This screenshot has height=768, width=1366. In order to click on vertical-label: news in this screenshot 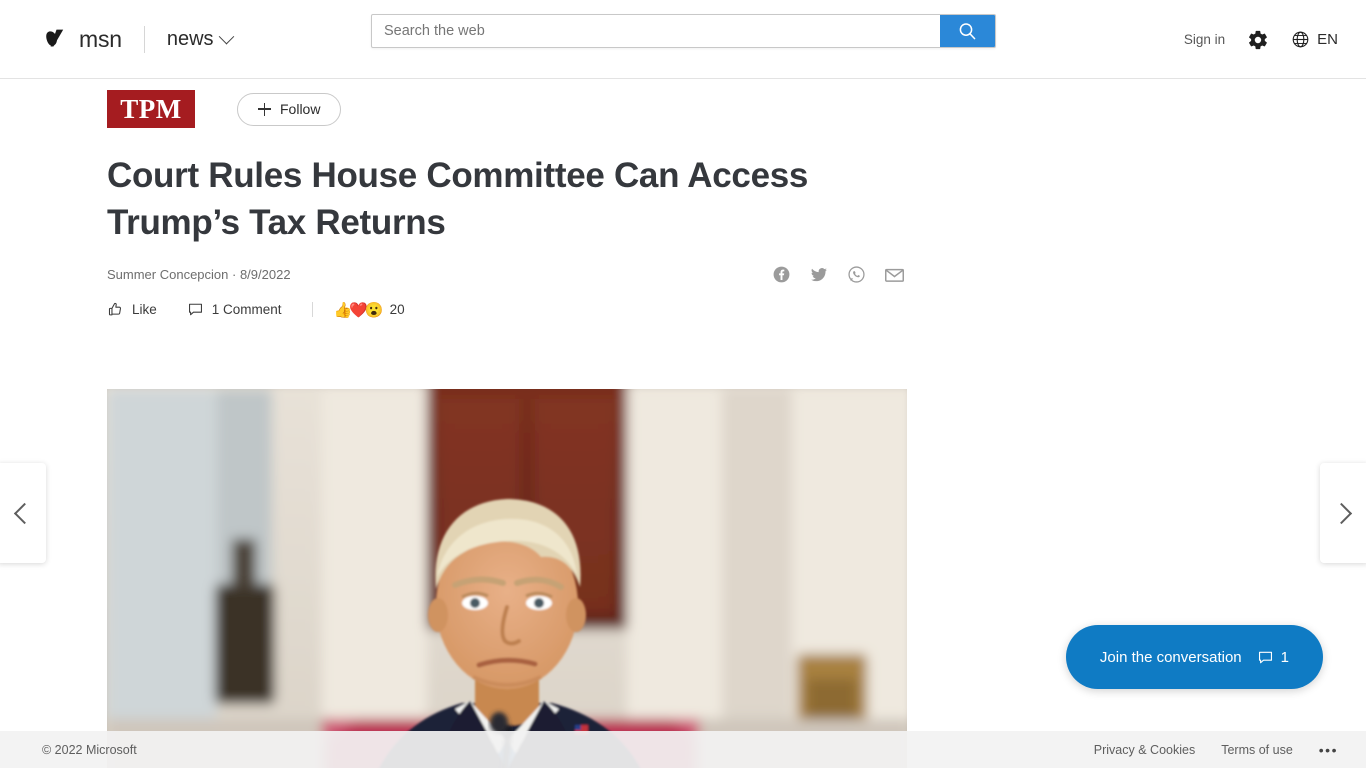, I will do `click(190, 38)`.